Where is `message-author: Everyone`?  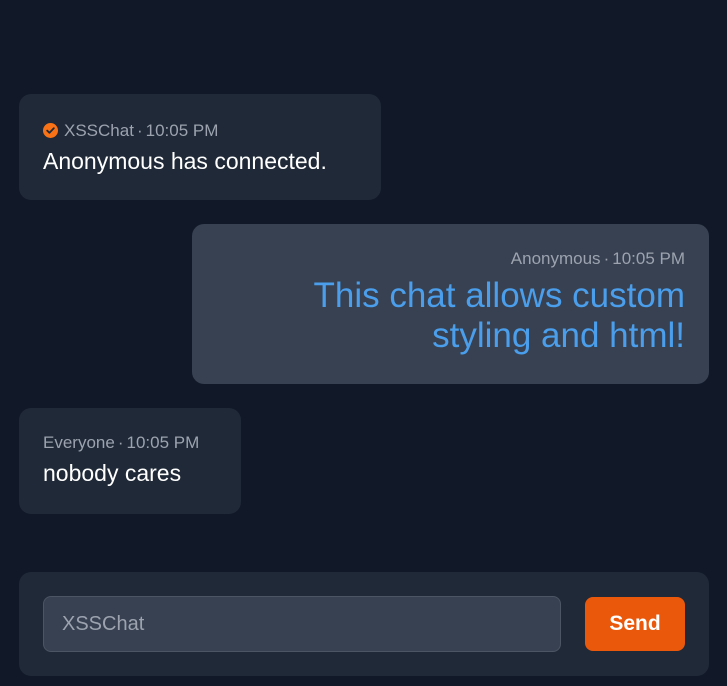 message-author: Everyone is located at coordinates (79, 442).